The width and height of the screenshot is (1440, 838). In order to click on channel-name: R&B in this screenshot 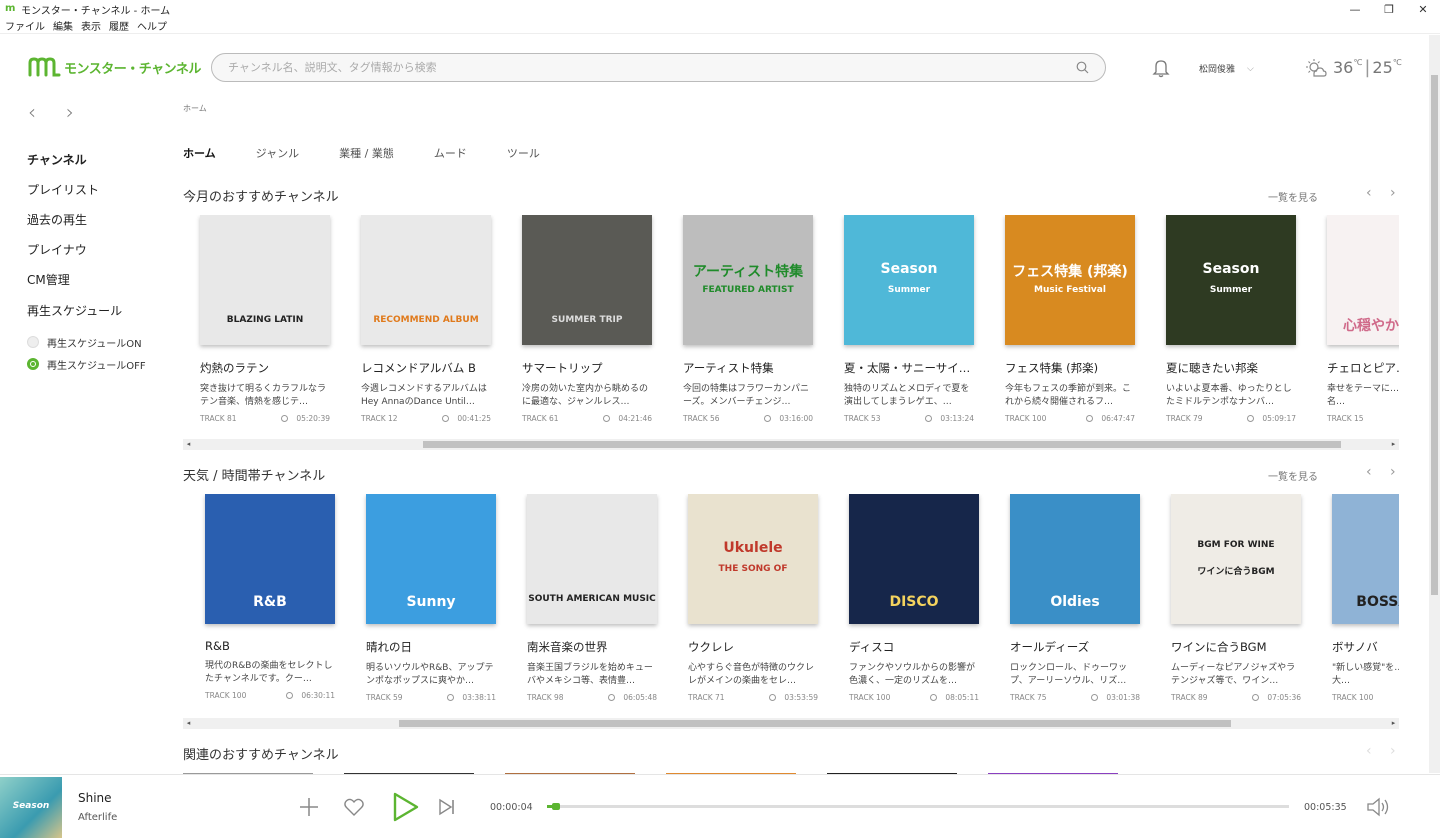, I will do `click(270, 646)`.